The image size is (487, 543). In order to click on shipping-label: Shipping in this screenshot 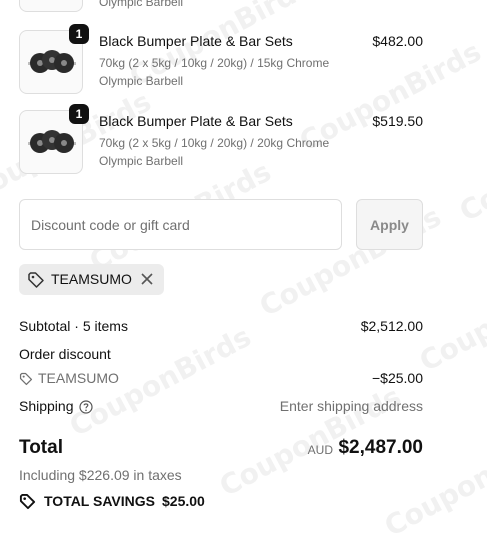, I will do `click(46, 406)`.